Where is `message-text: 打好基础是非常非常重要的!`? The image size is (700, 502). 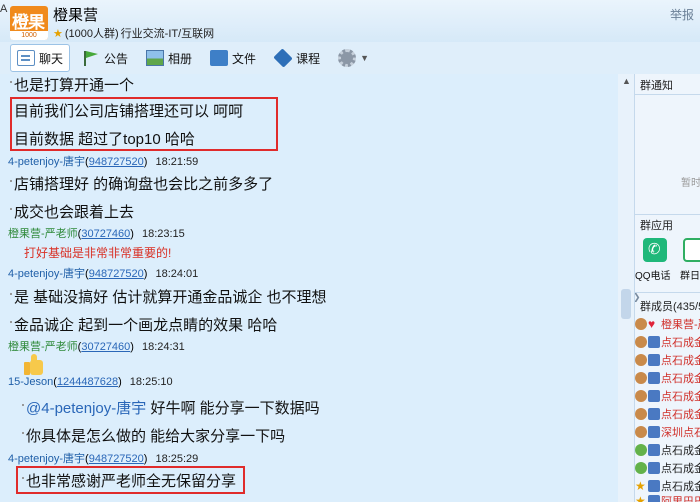 message-text: 打好基础是非常非常重要的! is located at coordinates (98, 253).